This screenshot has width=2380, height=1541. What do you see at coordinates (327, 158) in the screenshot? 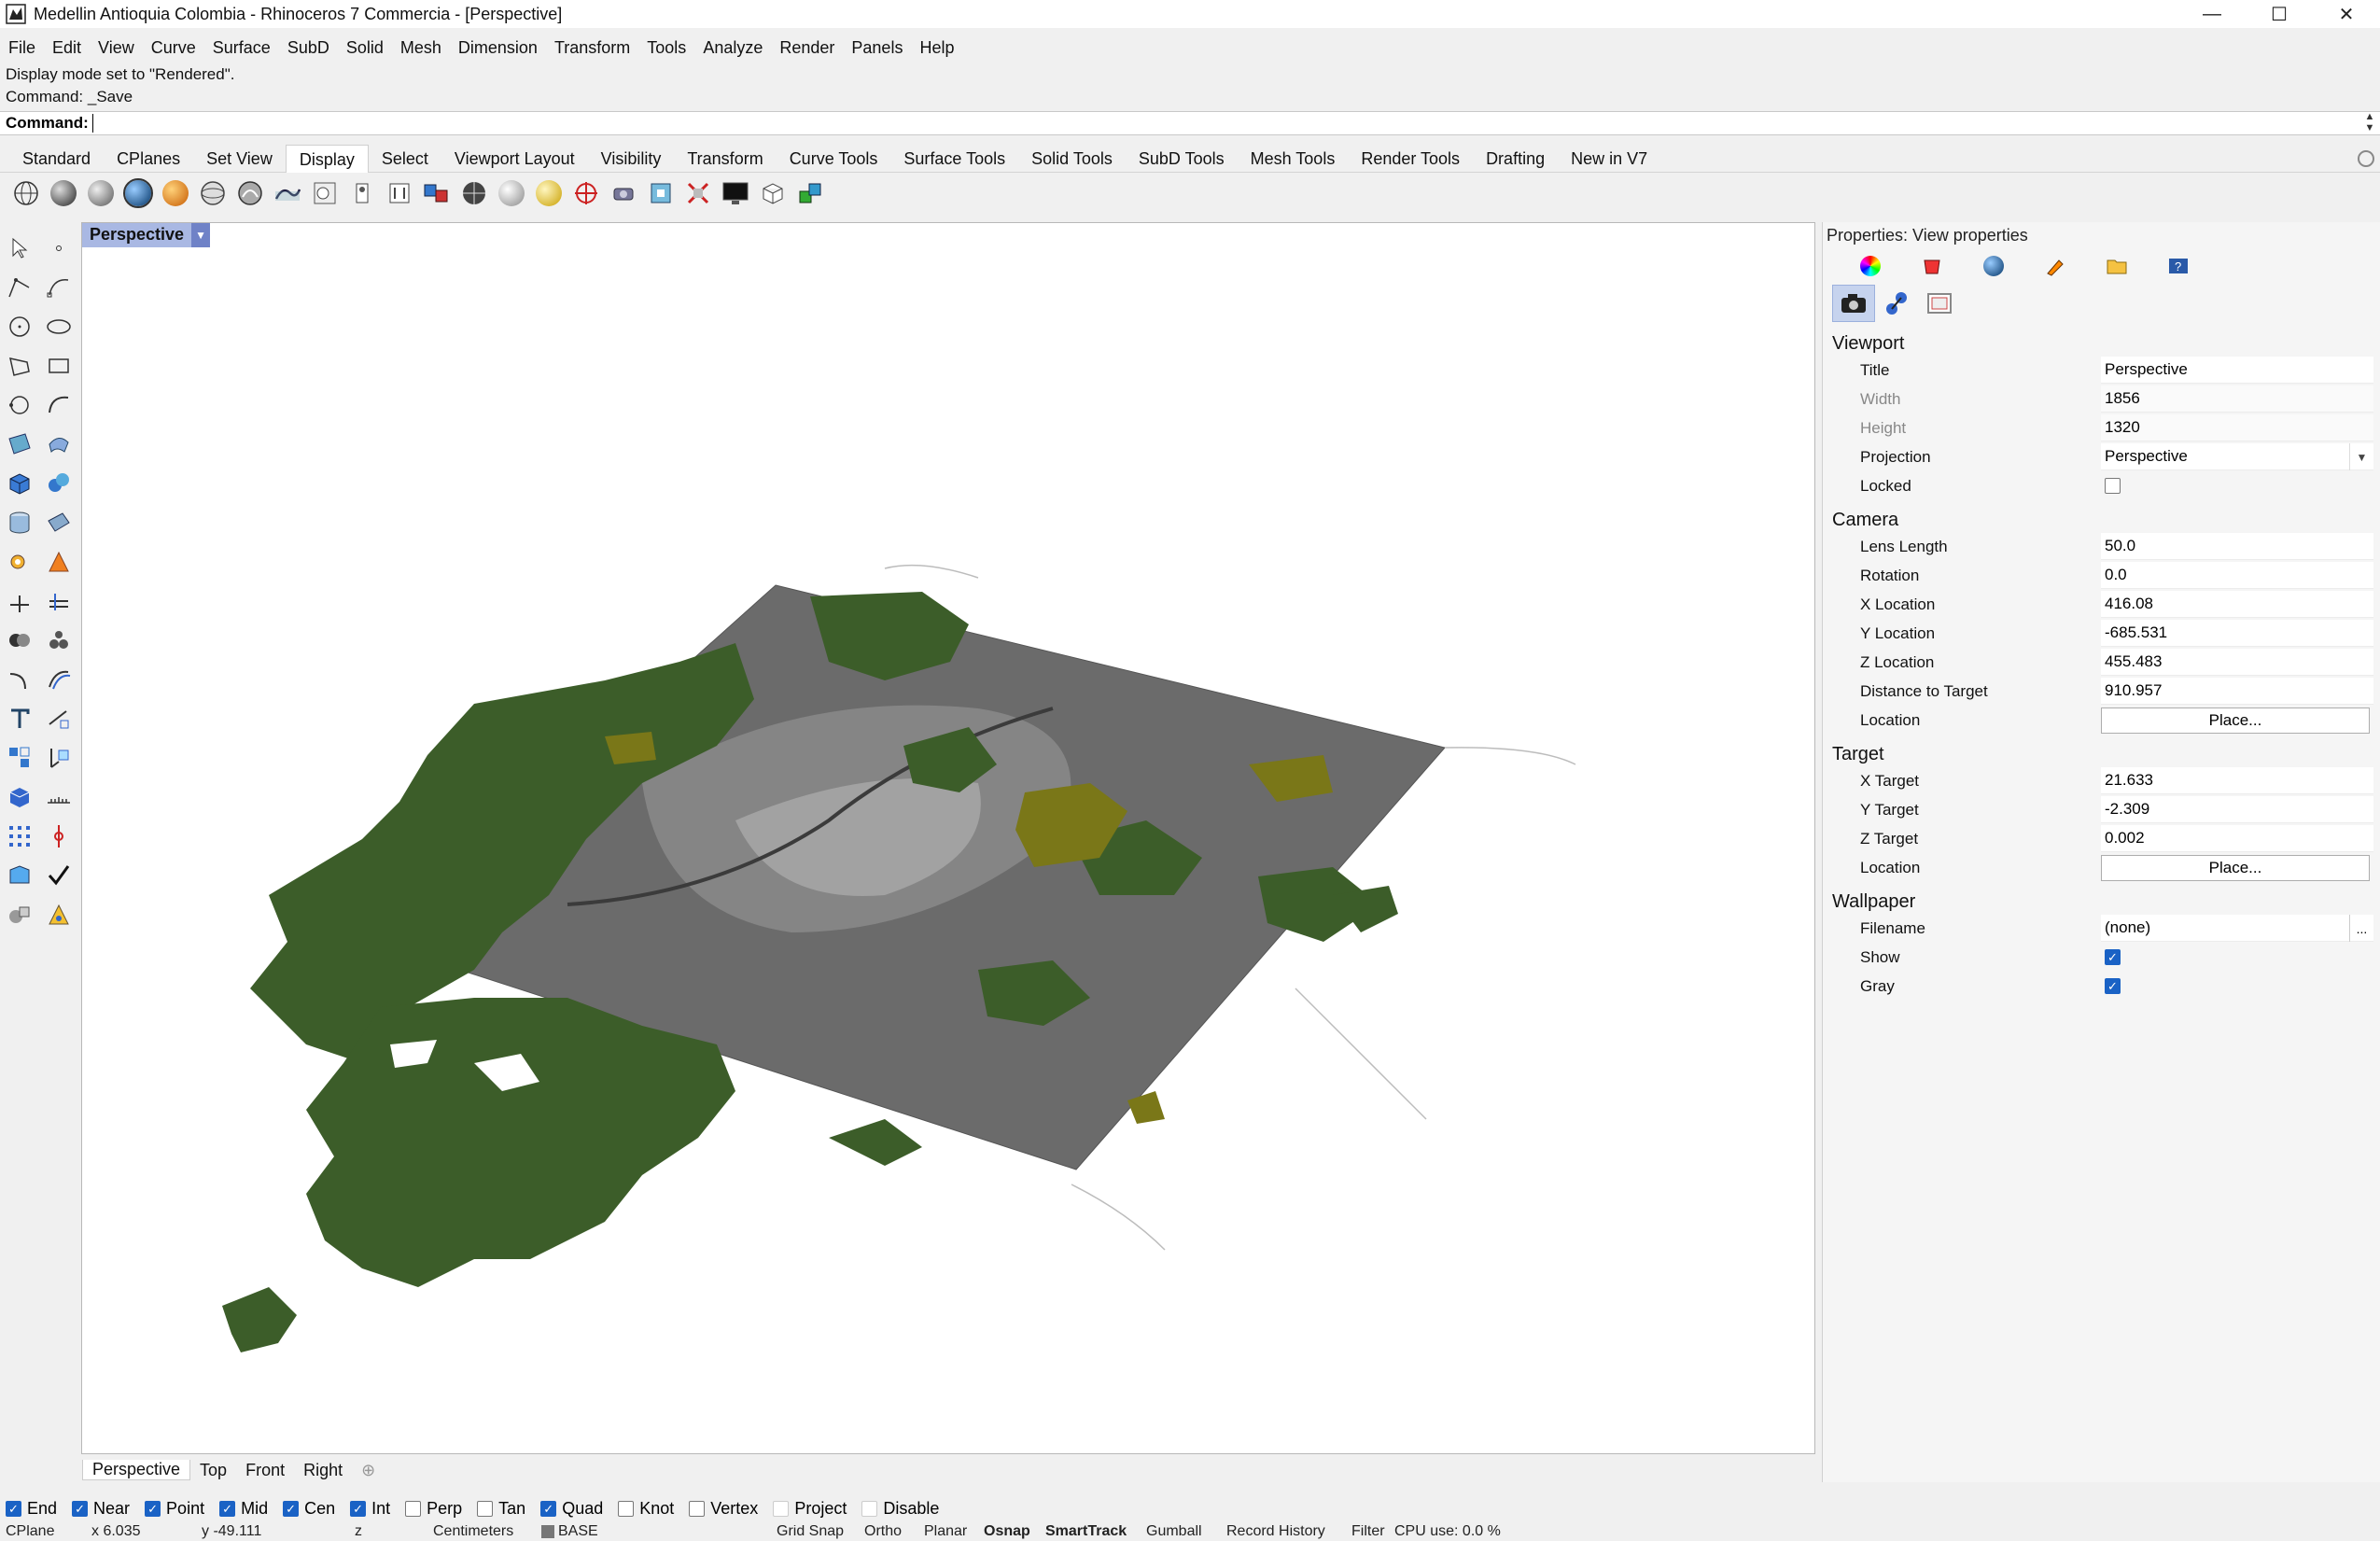
I see `tab-display: Display` at bounding box center [327, 158].